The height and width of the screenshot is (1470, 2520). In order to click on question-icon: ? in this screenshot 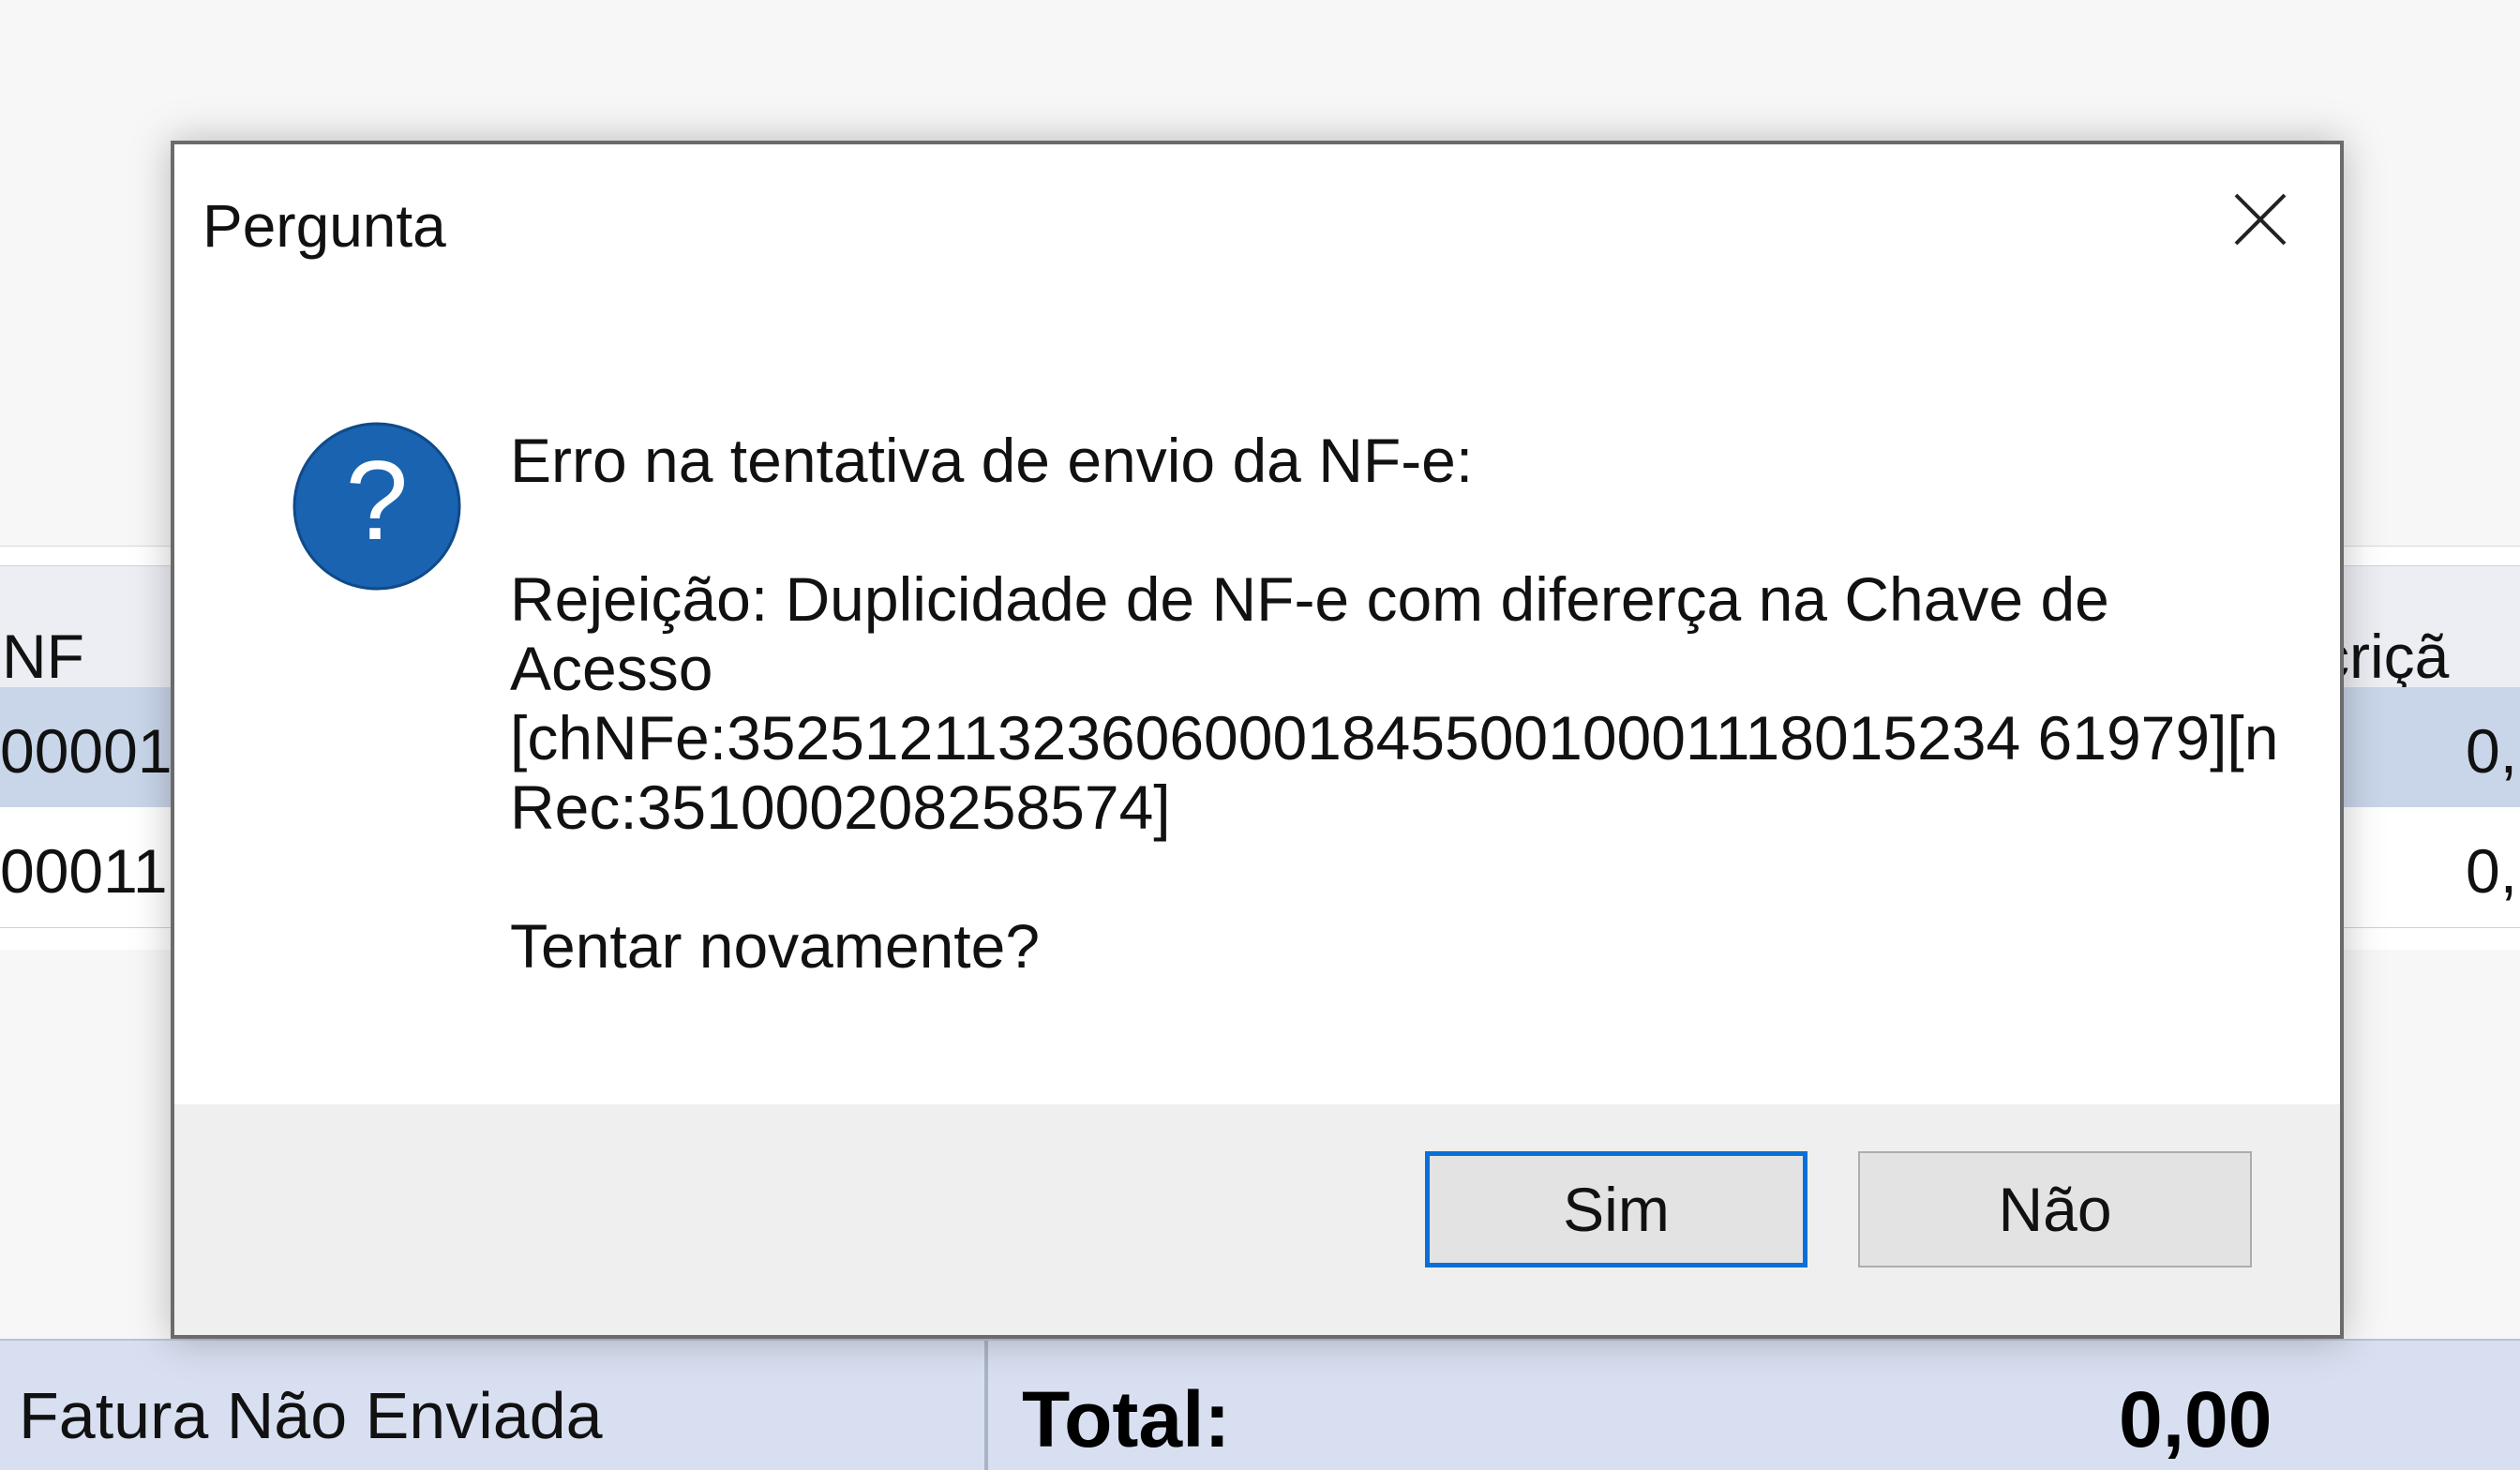, I will do `click(376, 506)`.